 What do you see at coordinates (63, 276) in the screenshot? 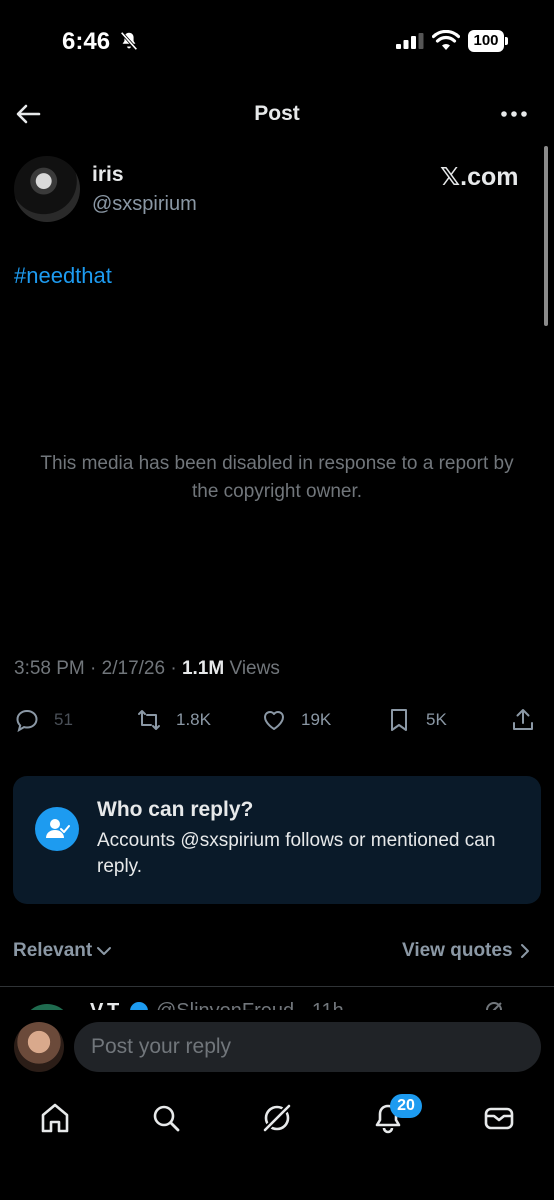
I see `hashtag-link: #needthat` at bounding box center [63, 276].